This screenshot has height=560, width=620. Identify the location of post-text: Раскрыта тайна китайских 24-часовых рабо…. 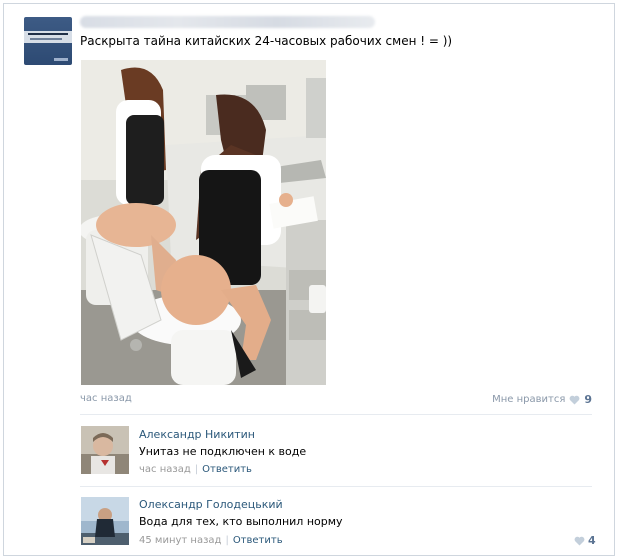
(266, 41).